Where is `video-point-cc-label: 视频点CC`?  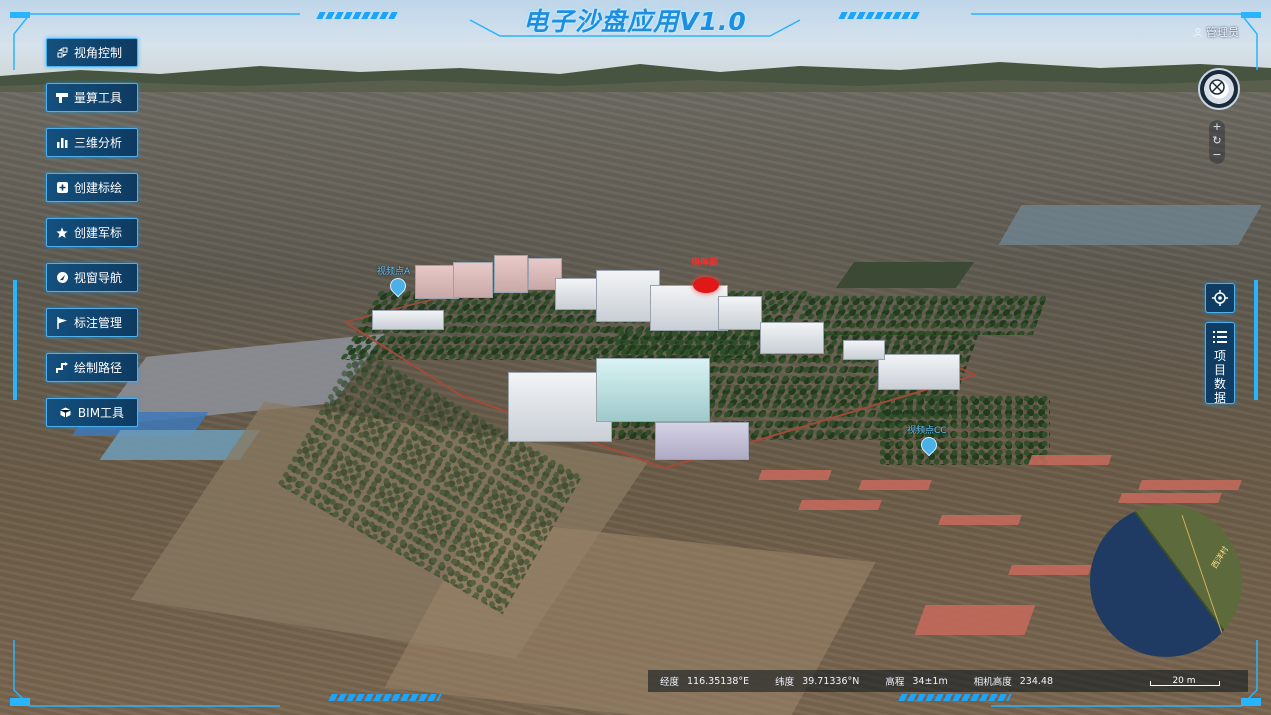 video-point-cc-label: 视频点CC is located at coordinates (927, 431).